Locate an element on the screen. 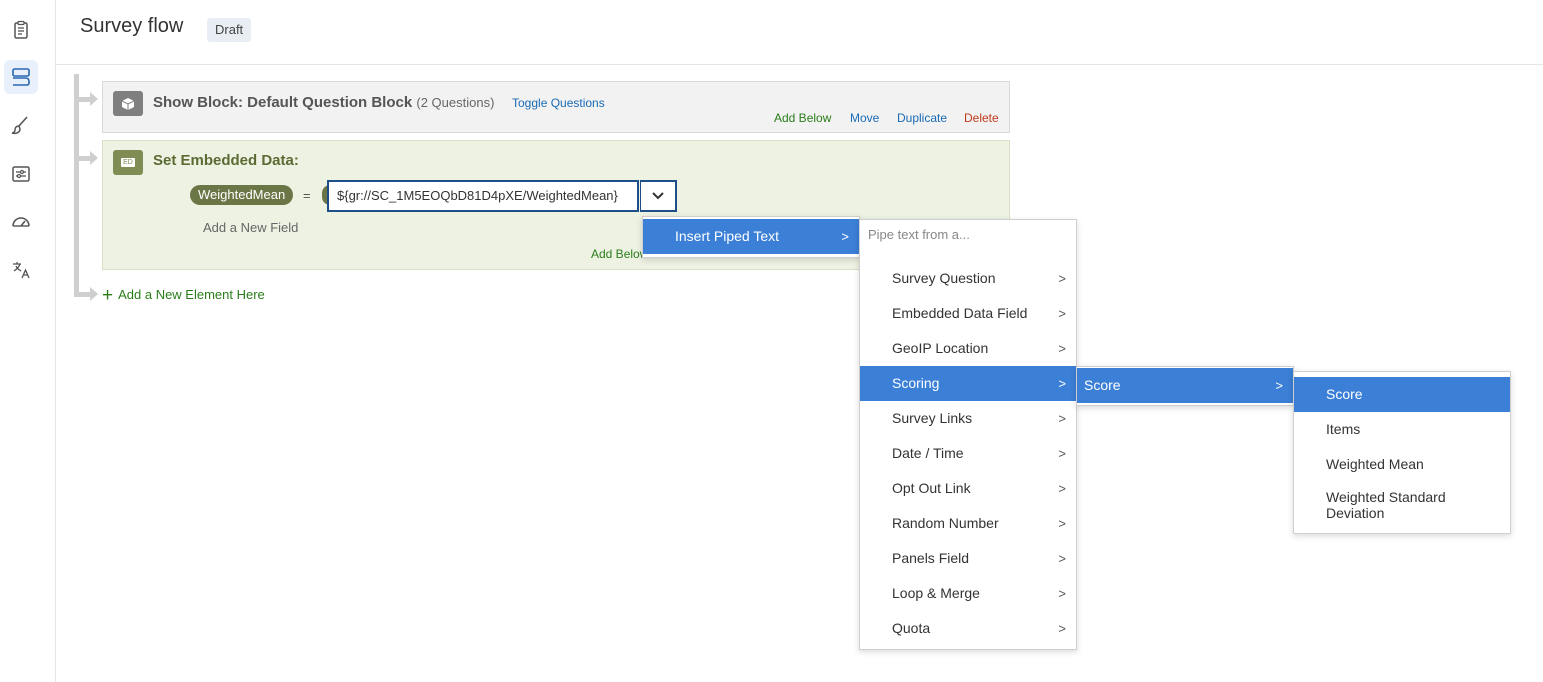 The width and height of the screenshot is (1543, 682). scoring-item-score: Score > is located at coordinates (1185, 385).